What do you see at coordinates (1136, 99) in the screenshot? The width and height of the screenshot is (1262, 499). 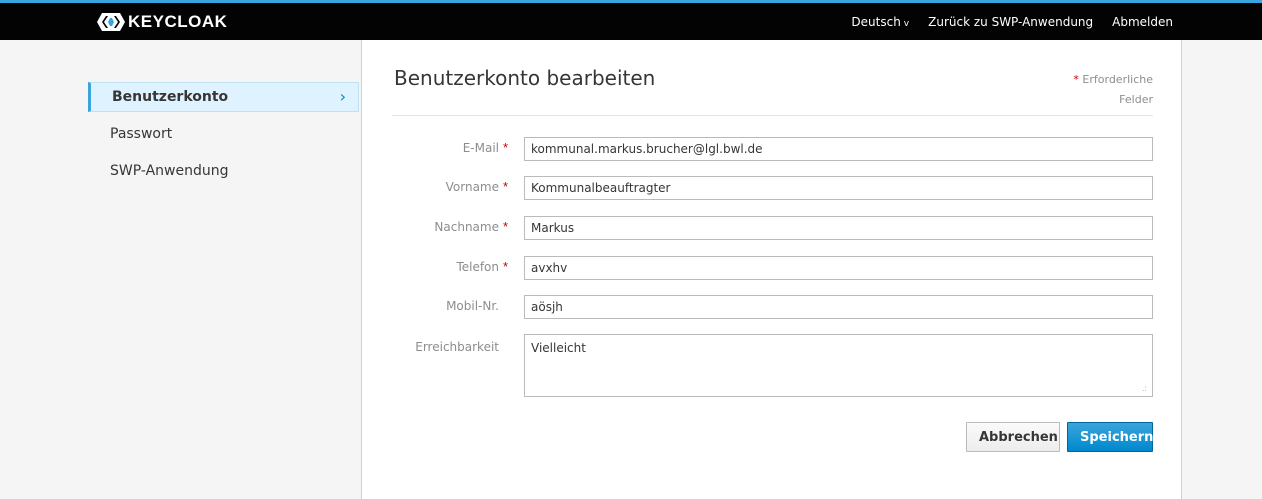 I see `required-note-line2: Felder` at bounding box center [1136, 99].